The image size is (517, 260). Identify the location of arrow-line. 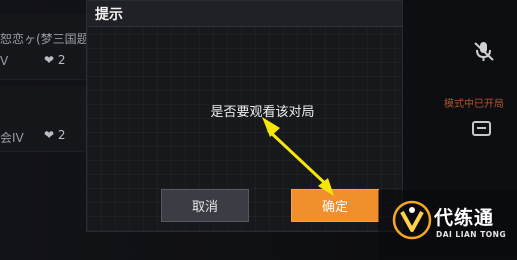
(299, 159).